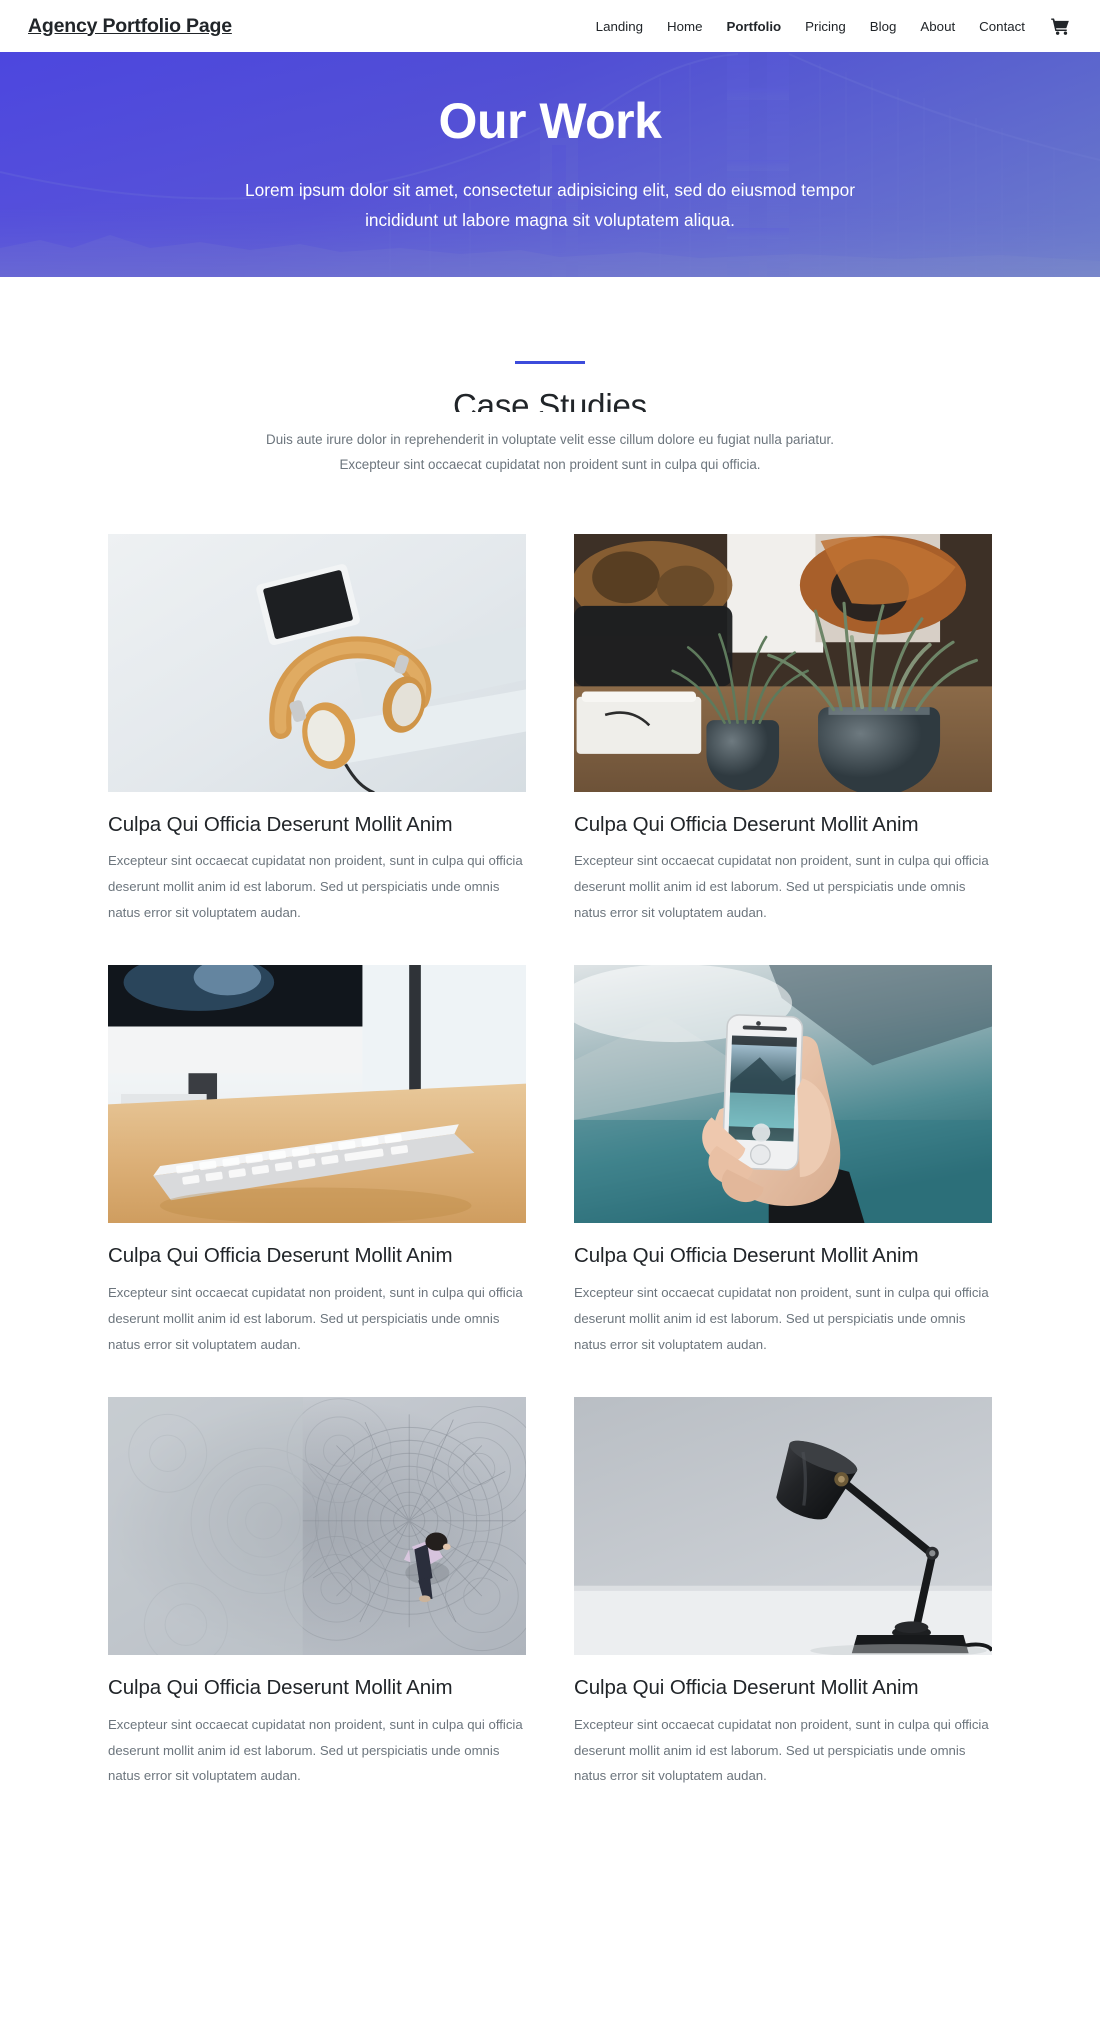 Image resolution: width=1100 pixels, height=2024 pixels. I want to click on nav-item-portfolio: Portfolio, so click(753, 26).